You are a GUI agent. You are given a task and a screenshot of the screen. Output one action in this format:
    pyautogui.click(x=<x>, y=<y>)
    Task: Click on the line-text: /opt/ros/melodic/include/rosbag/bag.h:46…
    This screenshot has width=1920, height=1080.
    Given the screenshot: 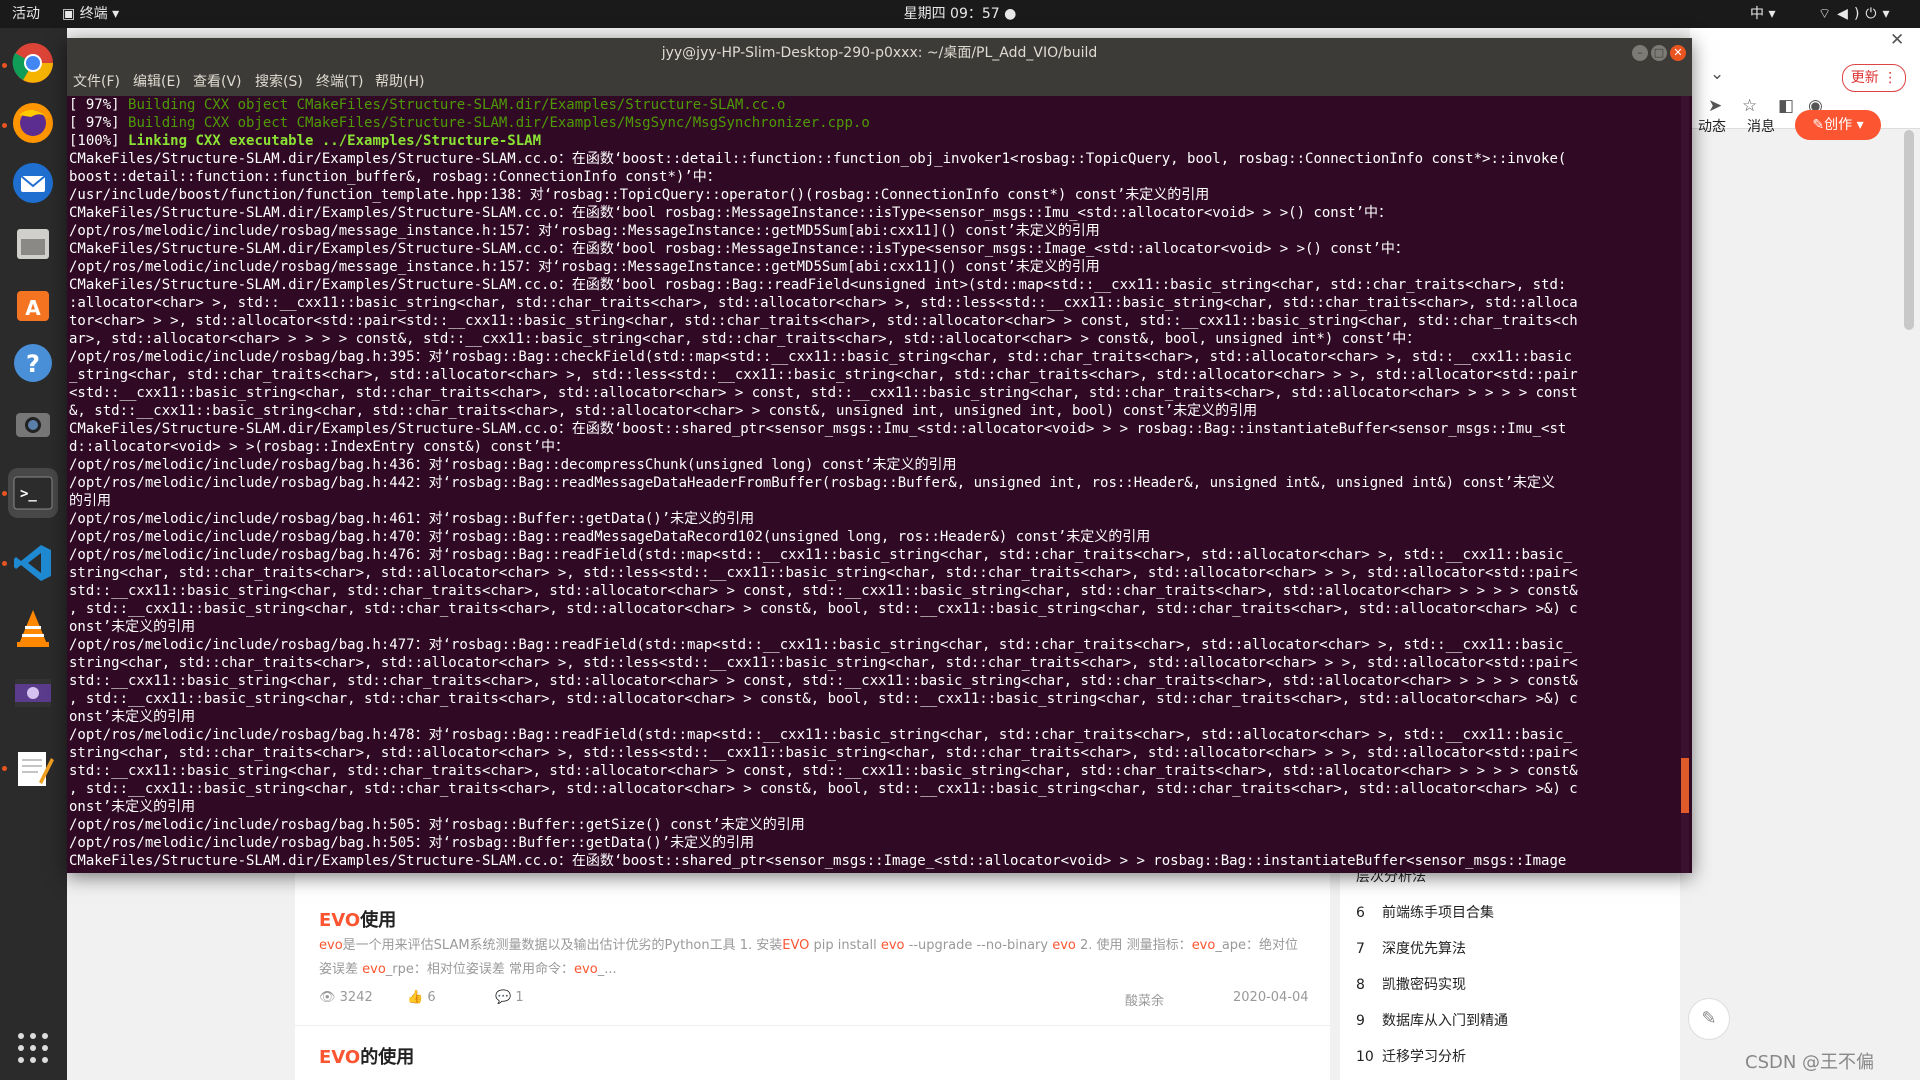 What is the action you would take?
    pyautogui.click(x=412, y=519)
    